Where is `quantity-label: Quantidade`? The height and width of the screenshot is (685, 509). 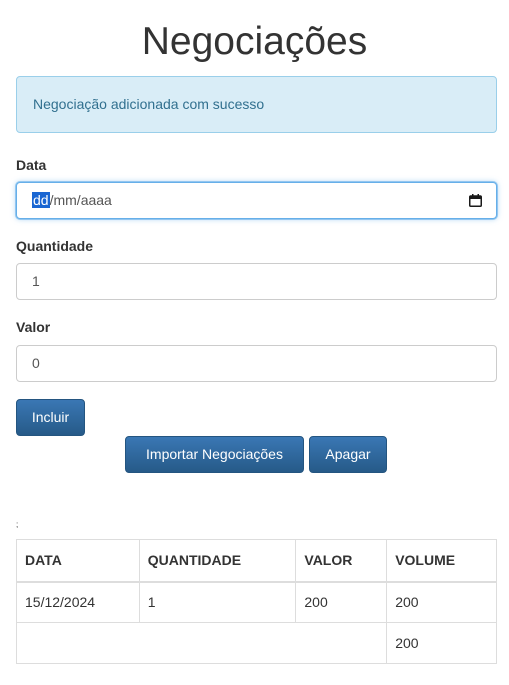 quantity-label: Quantidade is located at coordinates (55, 246).